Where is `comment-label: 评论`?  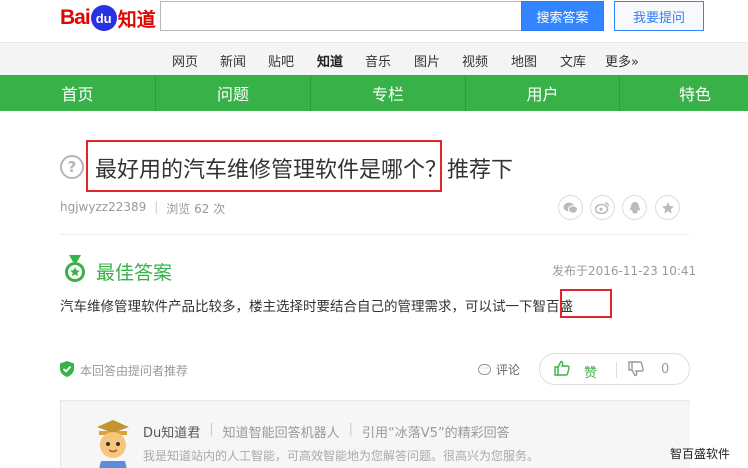 comment-label: 评论 is located at coordinates (508, 370).